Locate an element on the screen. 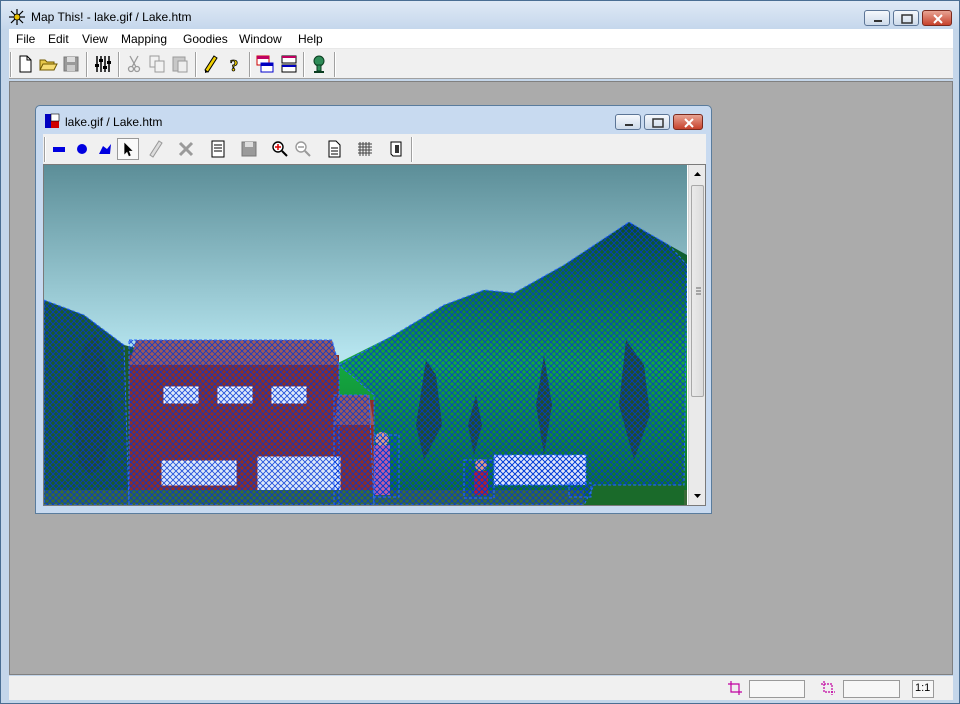  grid-icon is located at coordinates (365, 149).